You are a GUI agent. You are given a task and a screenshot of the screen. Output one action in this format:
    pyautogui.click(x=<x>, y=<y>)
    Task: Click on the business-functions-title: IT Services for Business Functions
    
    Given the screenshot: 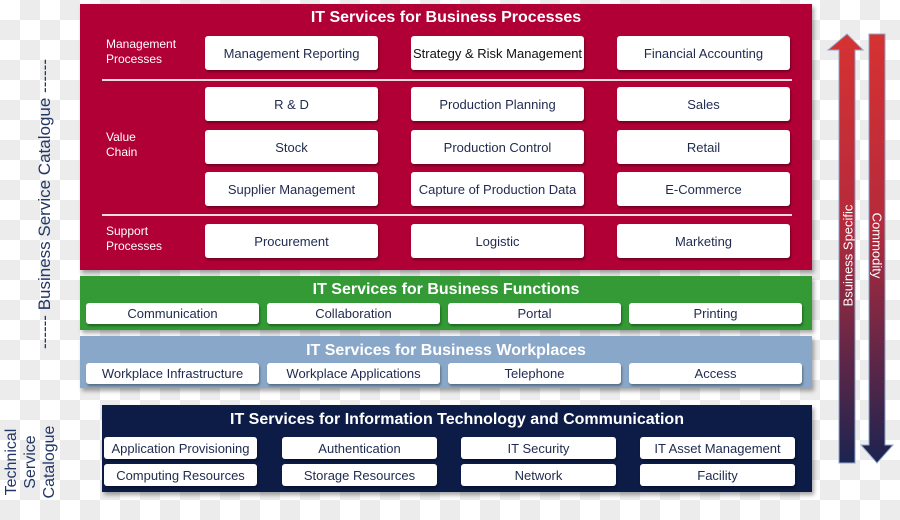 What is the action you would take?
    pyautogui.click(x=446, y=289)
    